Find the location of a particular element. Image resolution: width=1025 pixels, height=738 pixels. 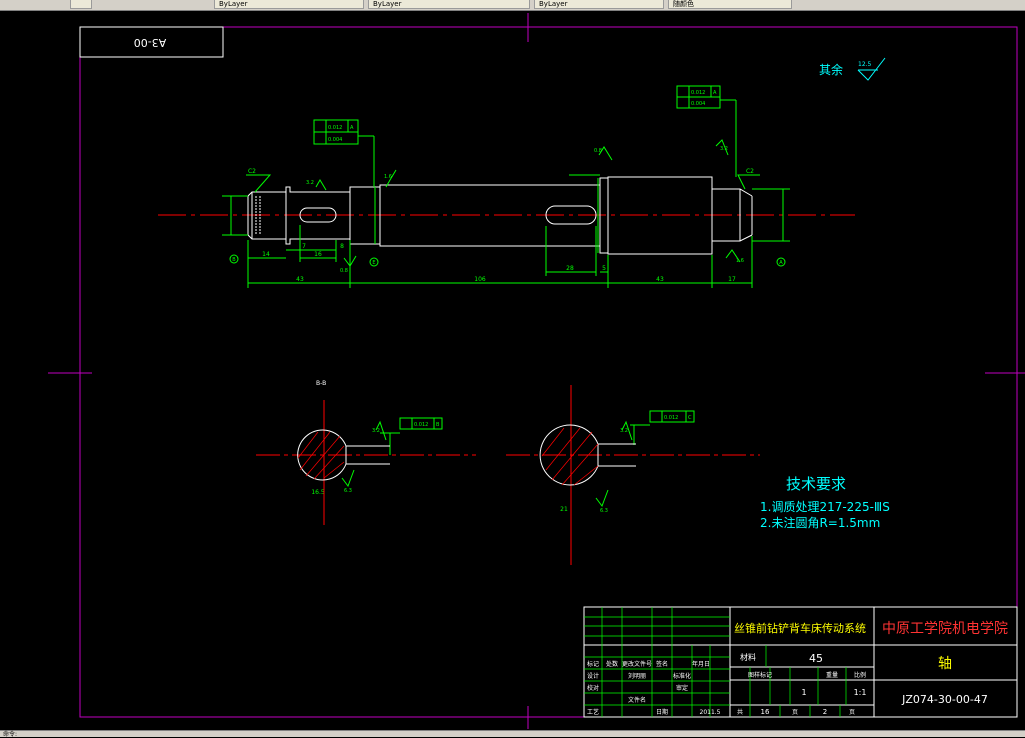

tb-mark: 标记 is located at coordinates (593, 664).